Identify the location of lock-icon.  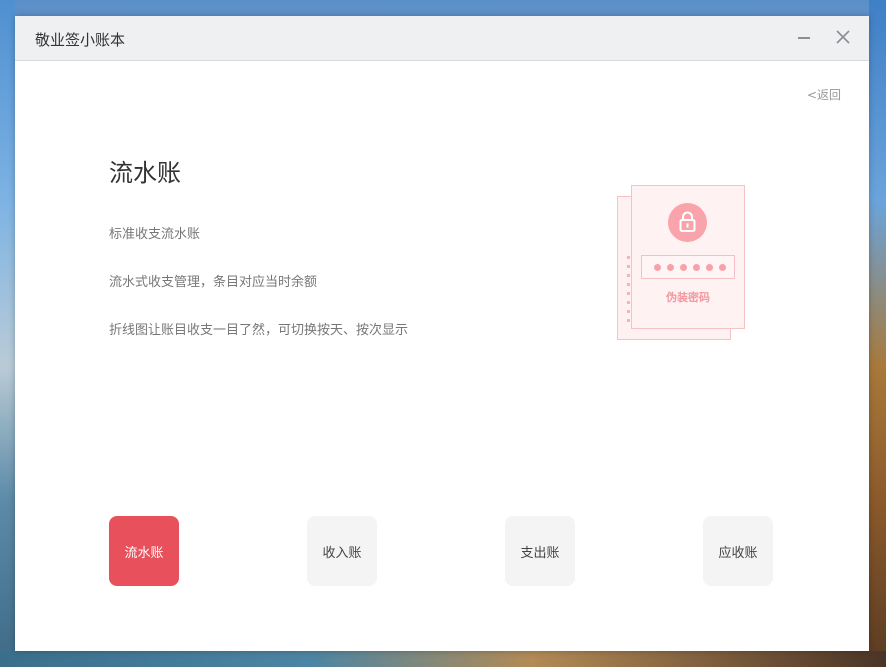
(687, 221).